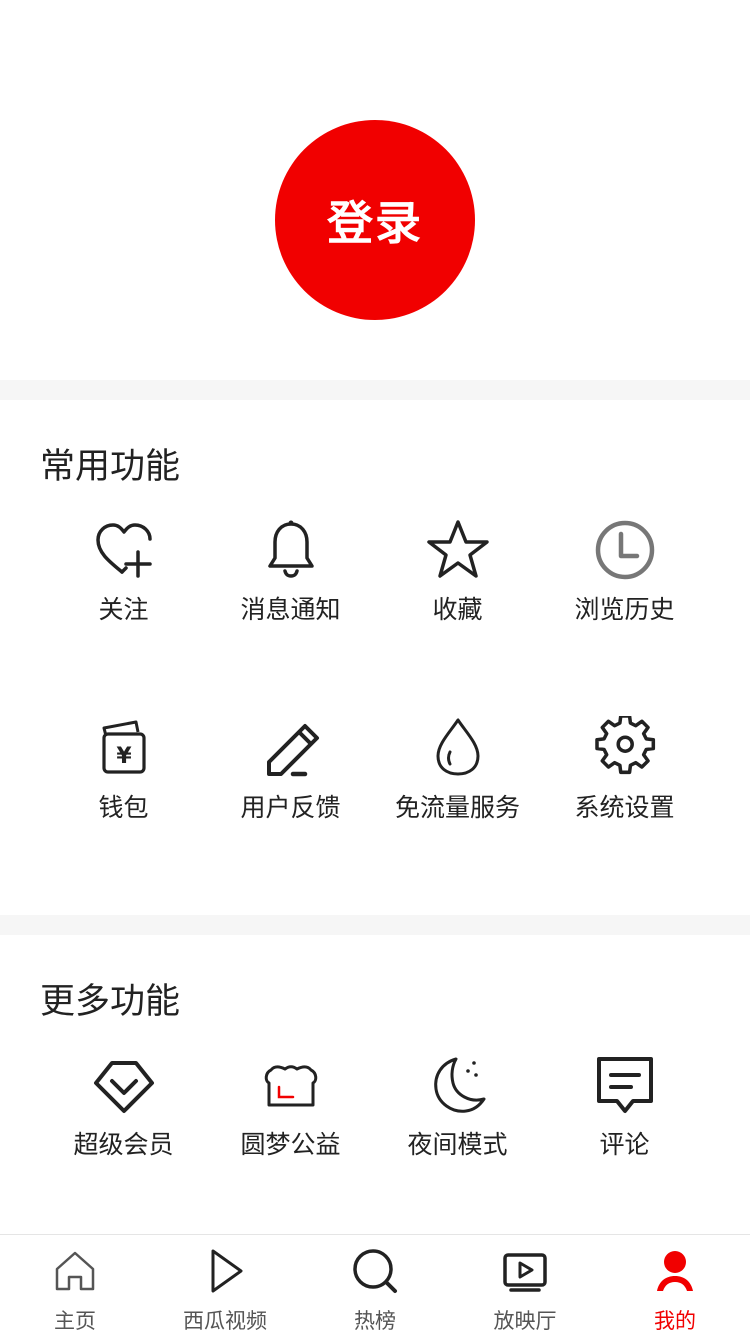  What do you see at coordinates (123, 786) in the screenshot?
I see `wallet-item: ¥ 钱包` at bounding box center [123, 786].